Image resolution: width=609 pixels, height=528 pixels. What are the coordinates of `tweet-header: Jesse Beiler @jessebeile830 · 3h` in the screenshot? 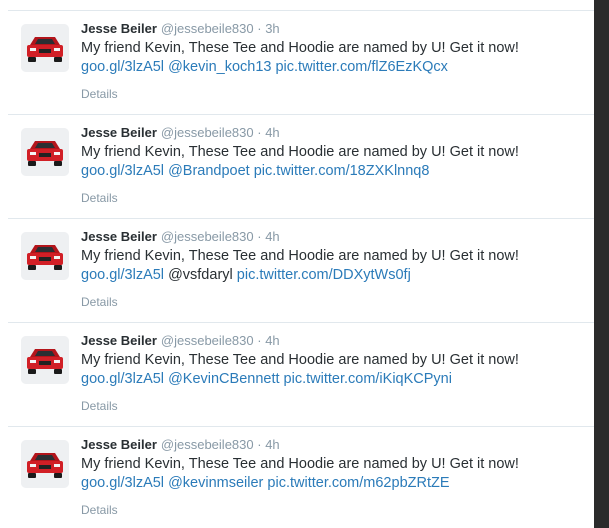 It's located at (180, 29).